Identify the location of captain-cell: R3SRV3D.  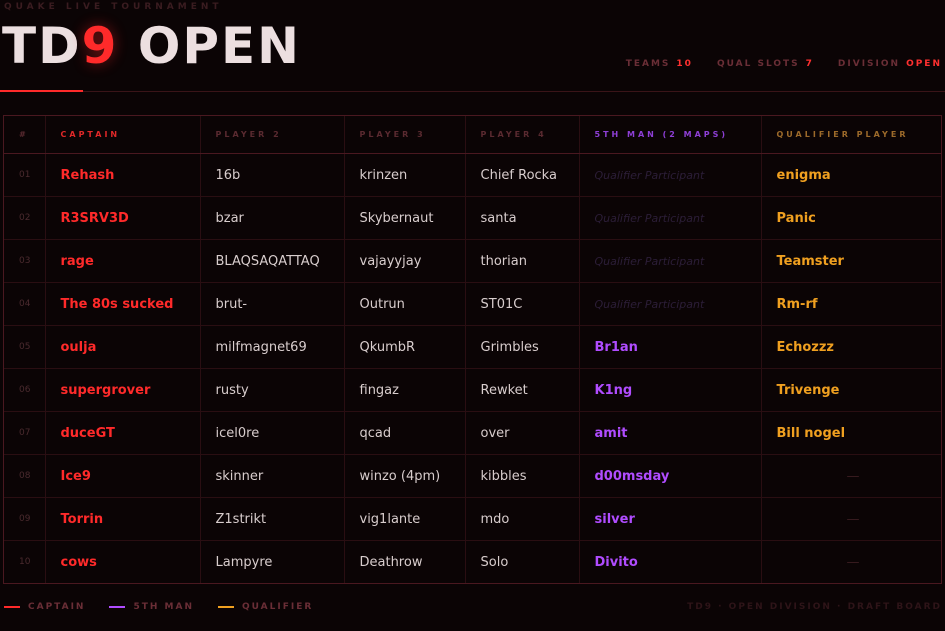
(123, 218).